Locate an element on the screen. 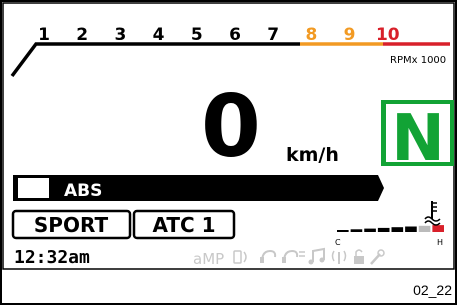  figure-caption: 02_22 is located at coordinates (432, 290).